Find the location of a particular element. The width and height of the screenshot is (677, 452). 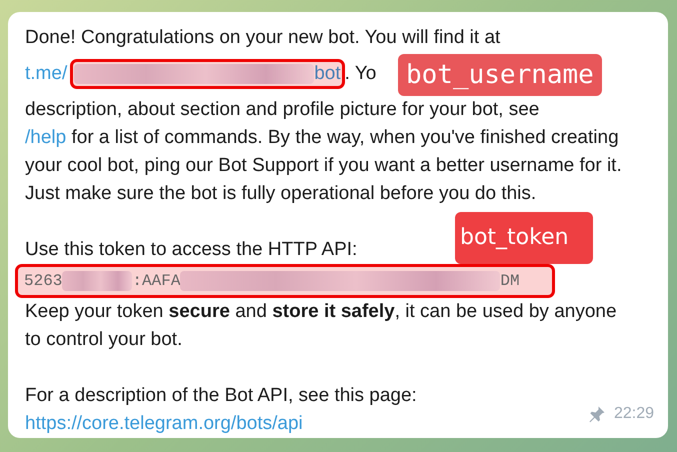

token-intro: Use this token to access the HTTP API: is located at coordinates (191, 250).